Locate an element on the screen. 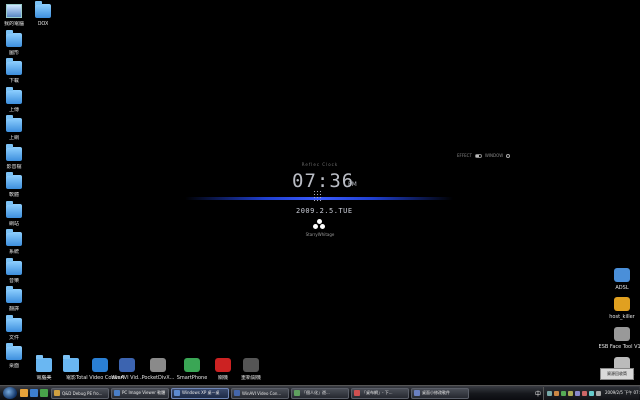 This screenshot has height=400, width=640. toggle-knob-icon is located at coordinates (508, 155).